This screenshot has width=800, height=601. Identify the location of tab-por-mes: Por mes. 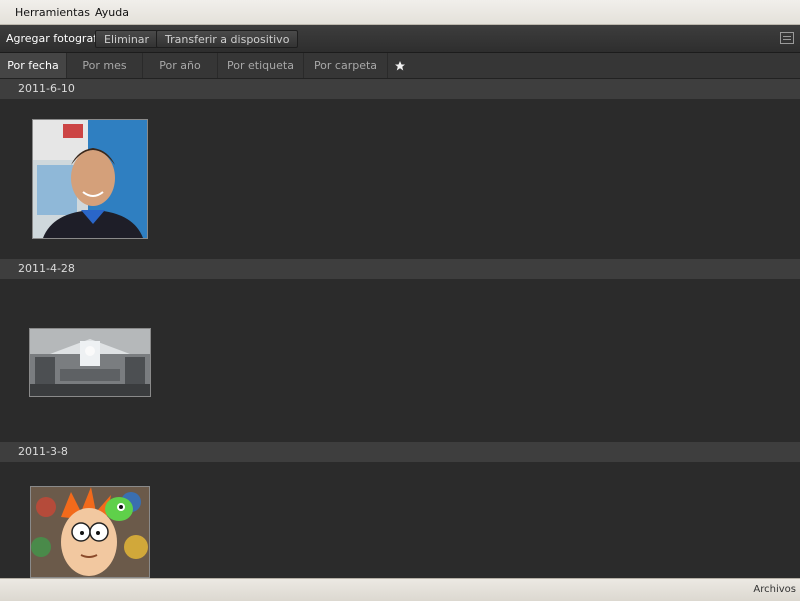
(105, 65).